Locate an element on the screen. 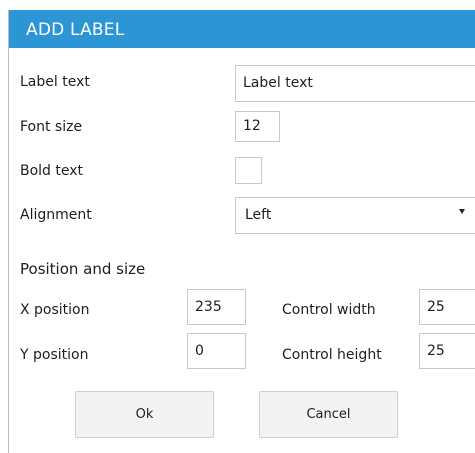  alignment-selected-value: Left is located at coordinates (258, 215).